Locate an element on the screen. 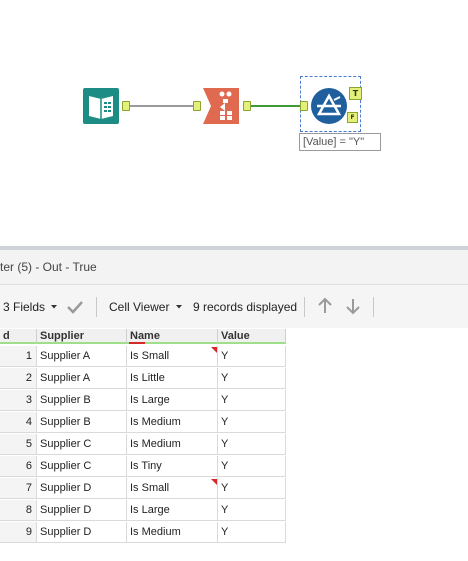 The width and height of the screenshot is (468, 561). record-number-cell: 6 is located at coordinates (18, 466).